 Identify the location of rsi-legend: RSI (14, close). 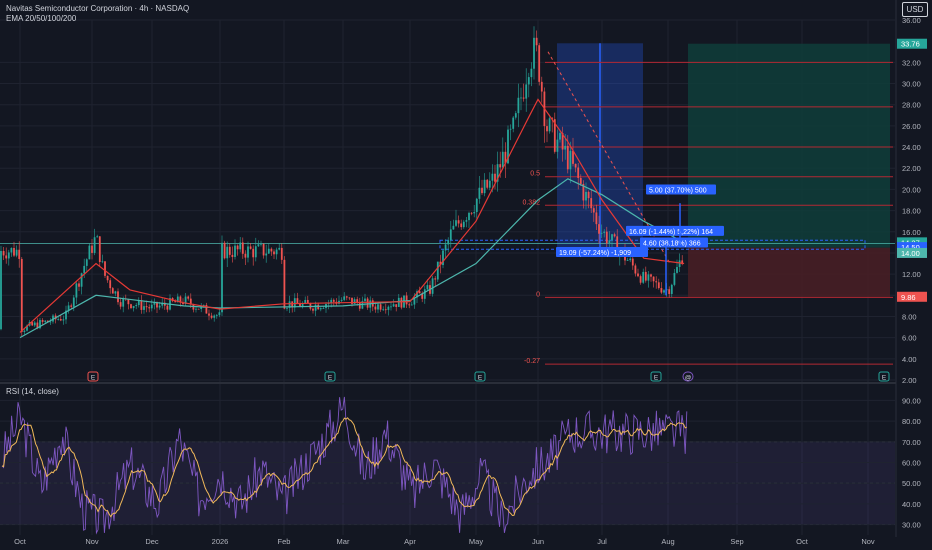
(32, 391).